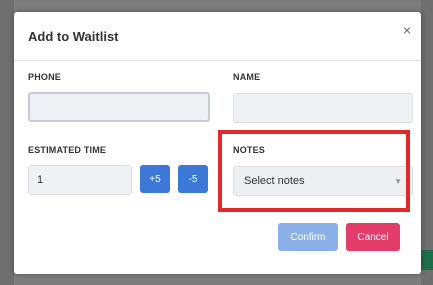 The image size is (433, 285). Describe the element at coordinates (119, 107) in the screenshot. I see `phone-input` at that location.